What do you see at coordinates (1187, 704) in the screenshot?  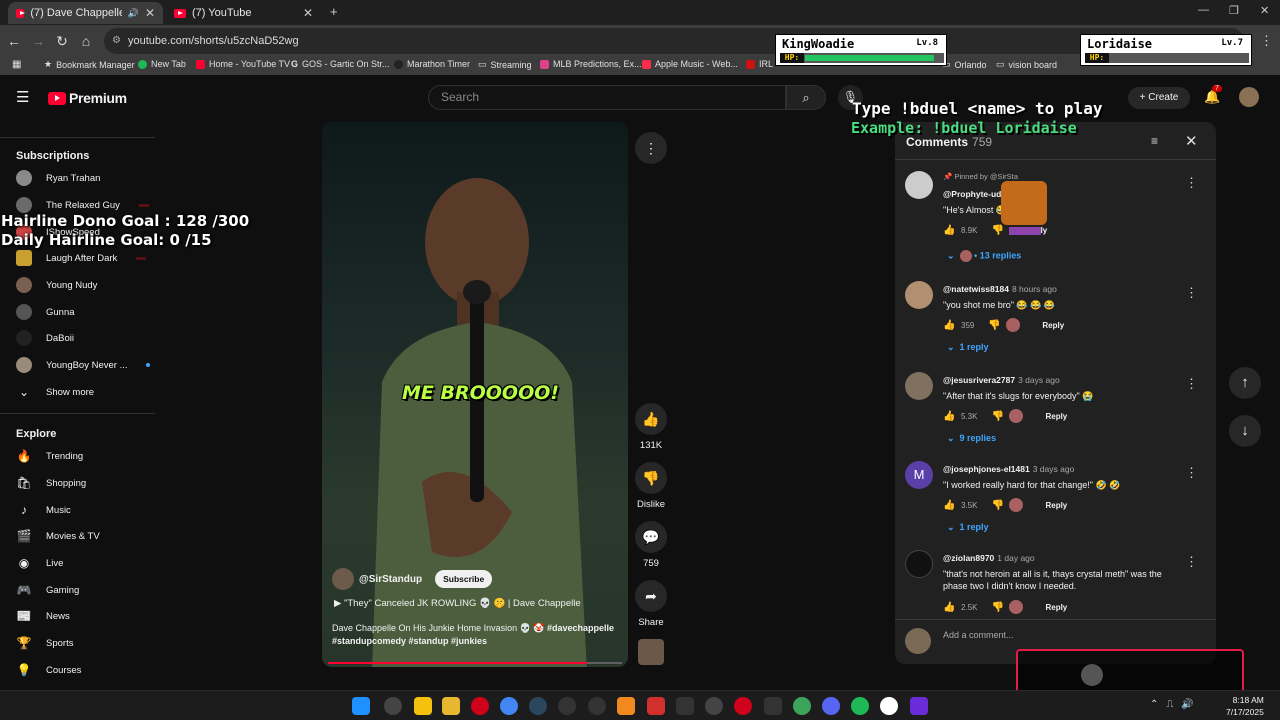 I see `volume-icon: 🔊` at bounding box center [1187, 704].